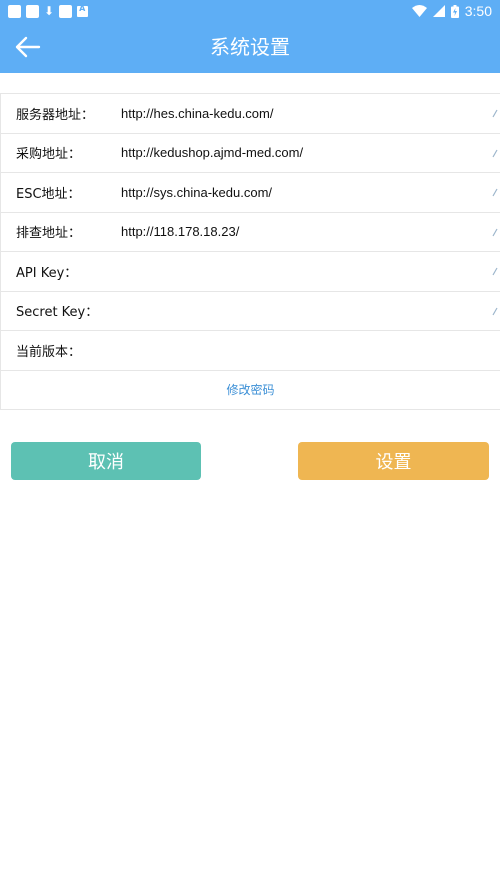 This screenshot has width=500, height=888. What do you see at coordinates (57, 313) in the screenshot?
I see `secret-key-label: Secret Key：` at bounding box center [57, 313].